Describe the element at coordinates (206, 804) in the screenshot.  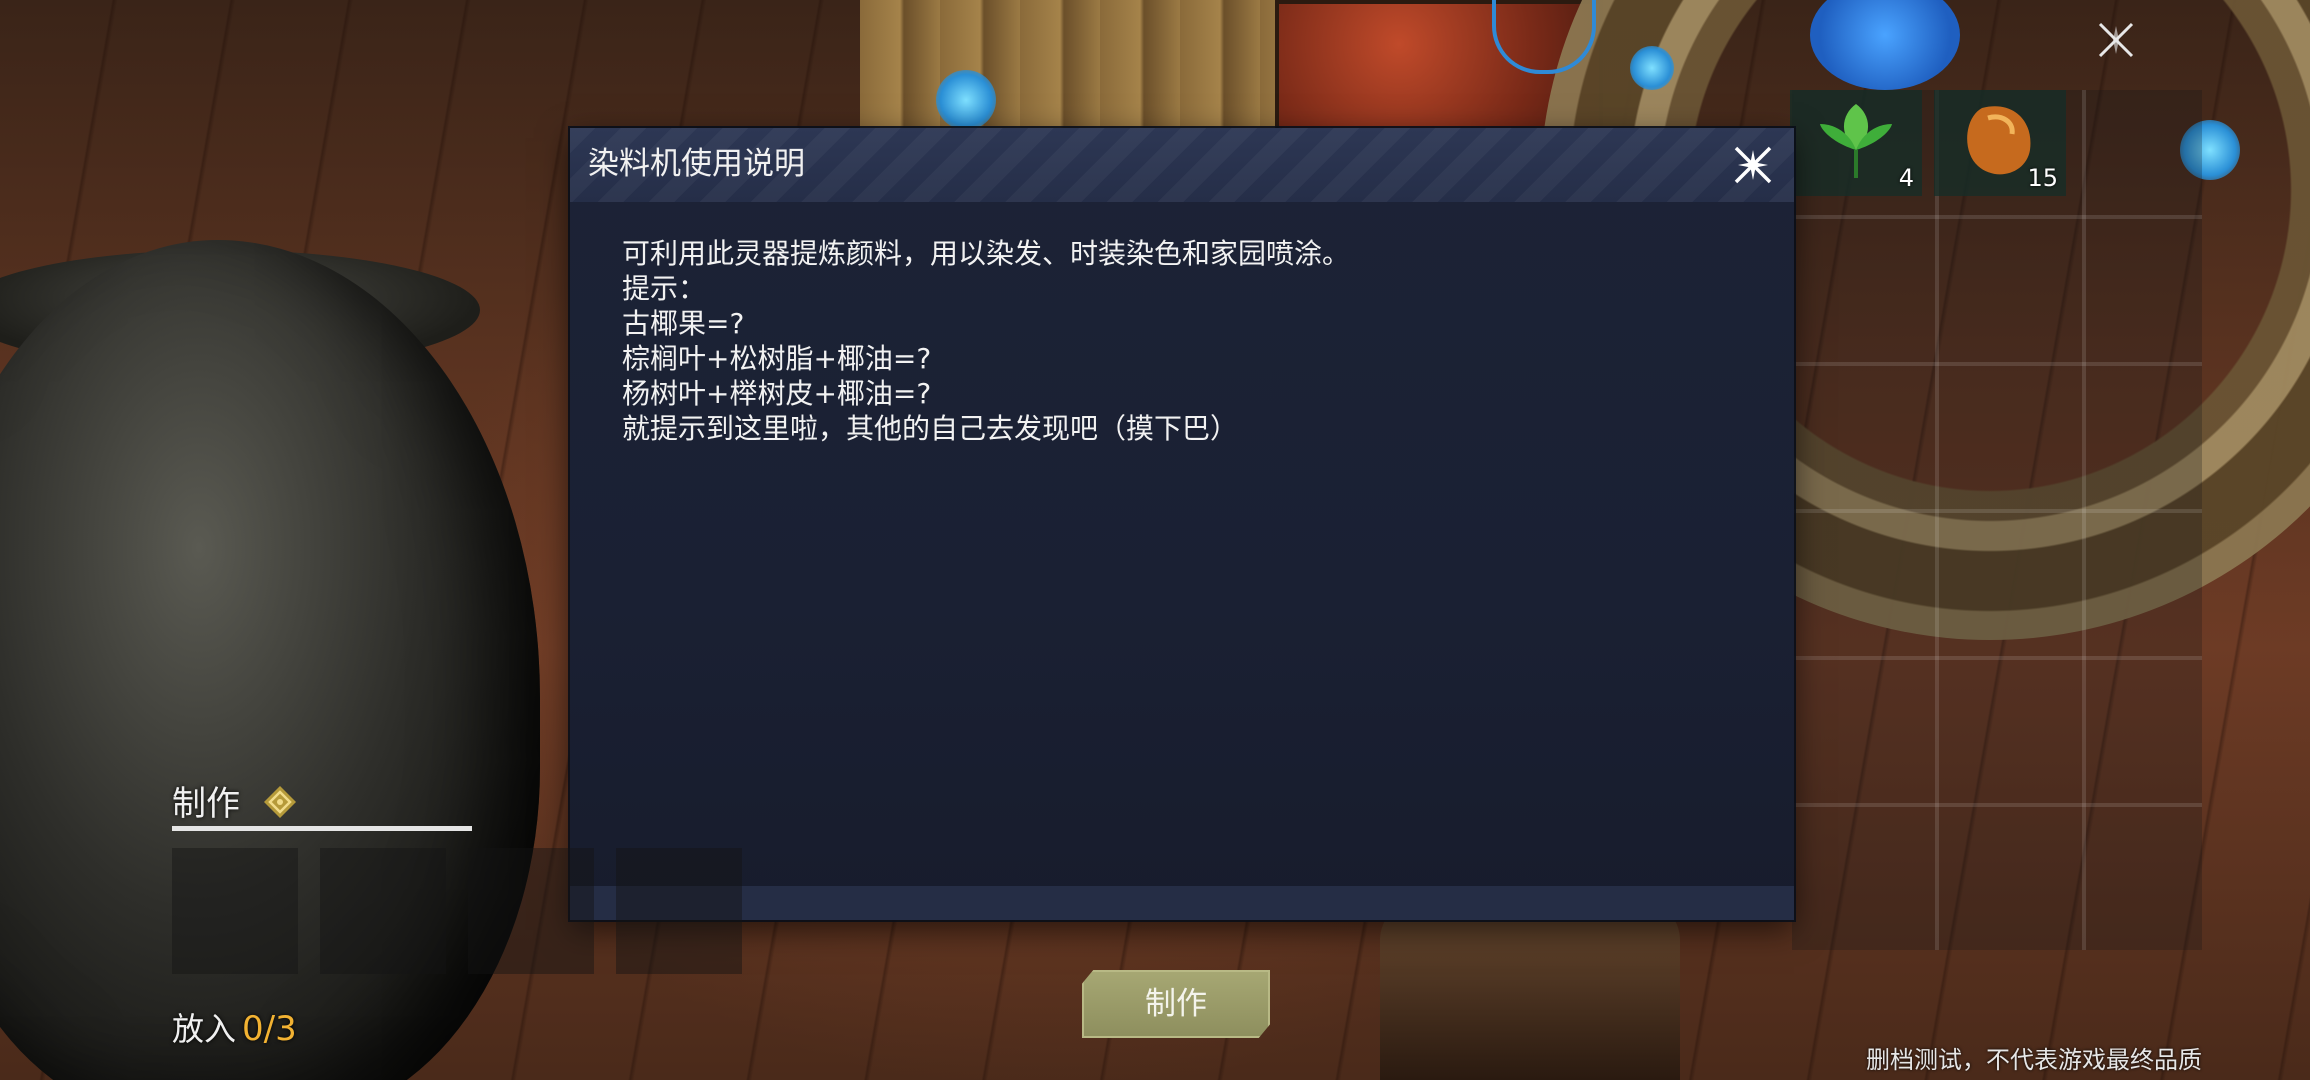
I see `craft-label: 制作` at that location.